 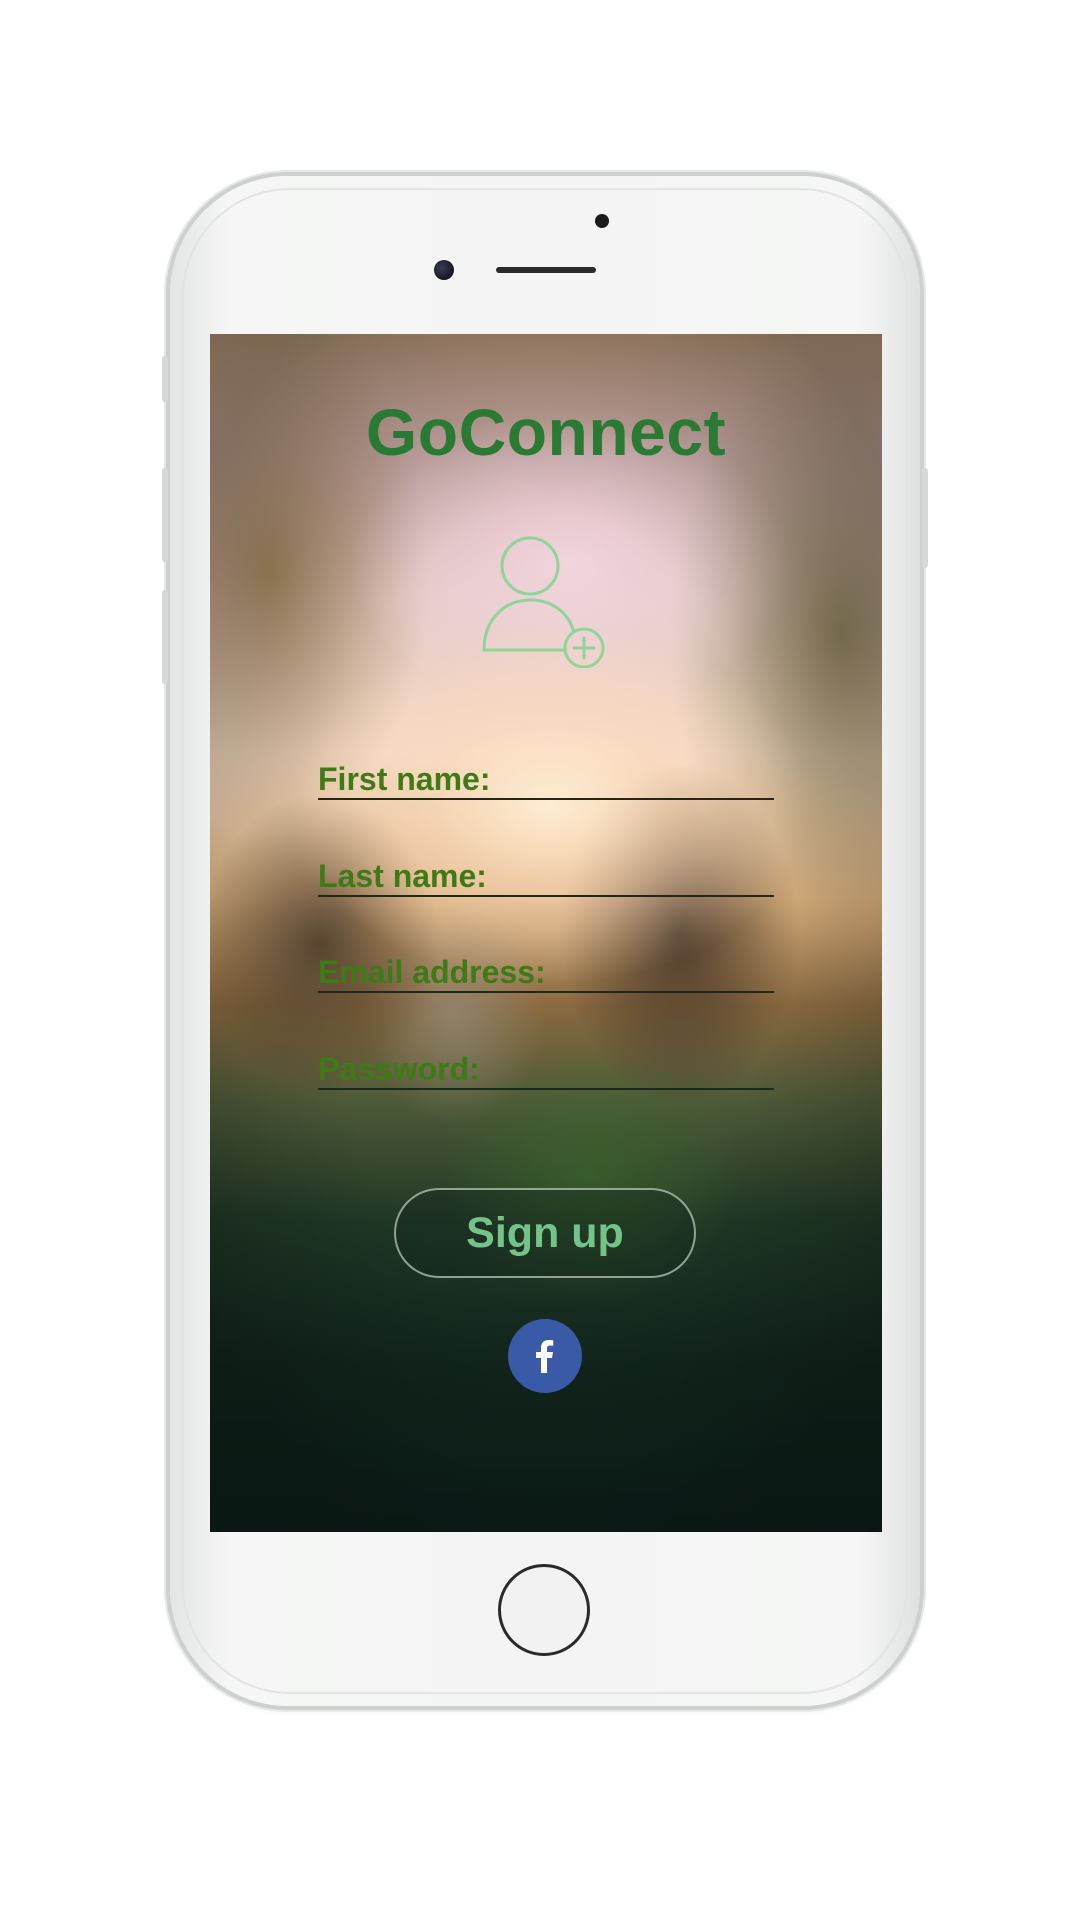 I want to click on facebook-icon, so click(x=545, y=1356).